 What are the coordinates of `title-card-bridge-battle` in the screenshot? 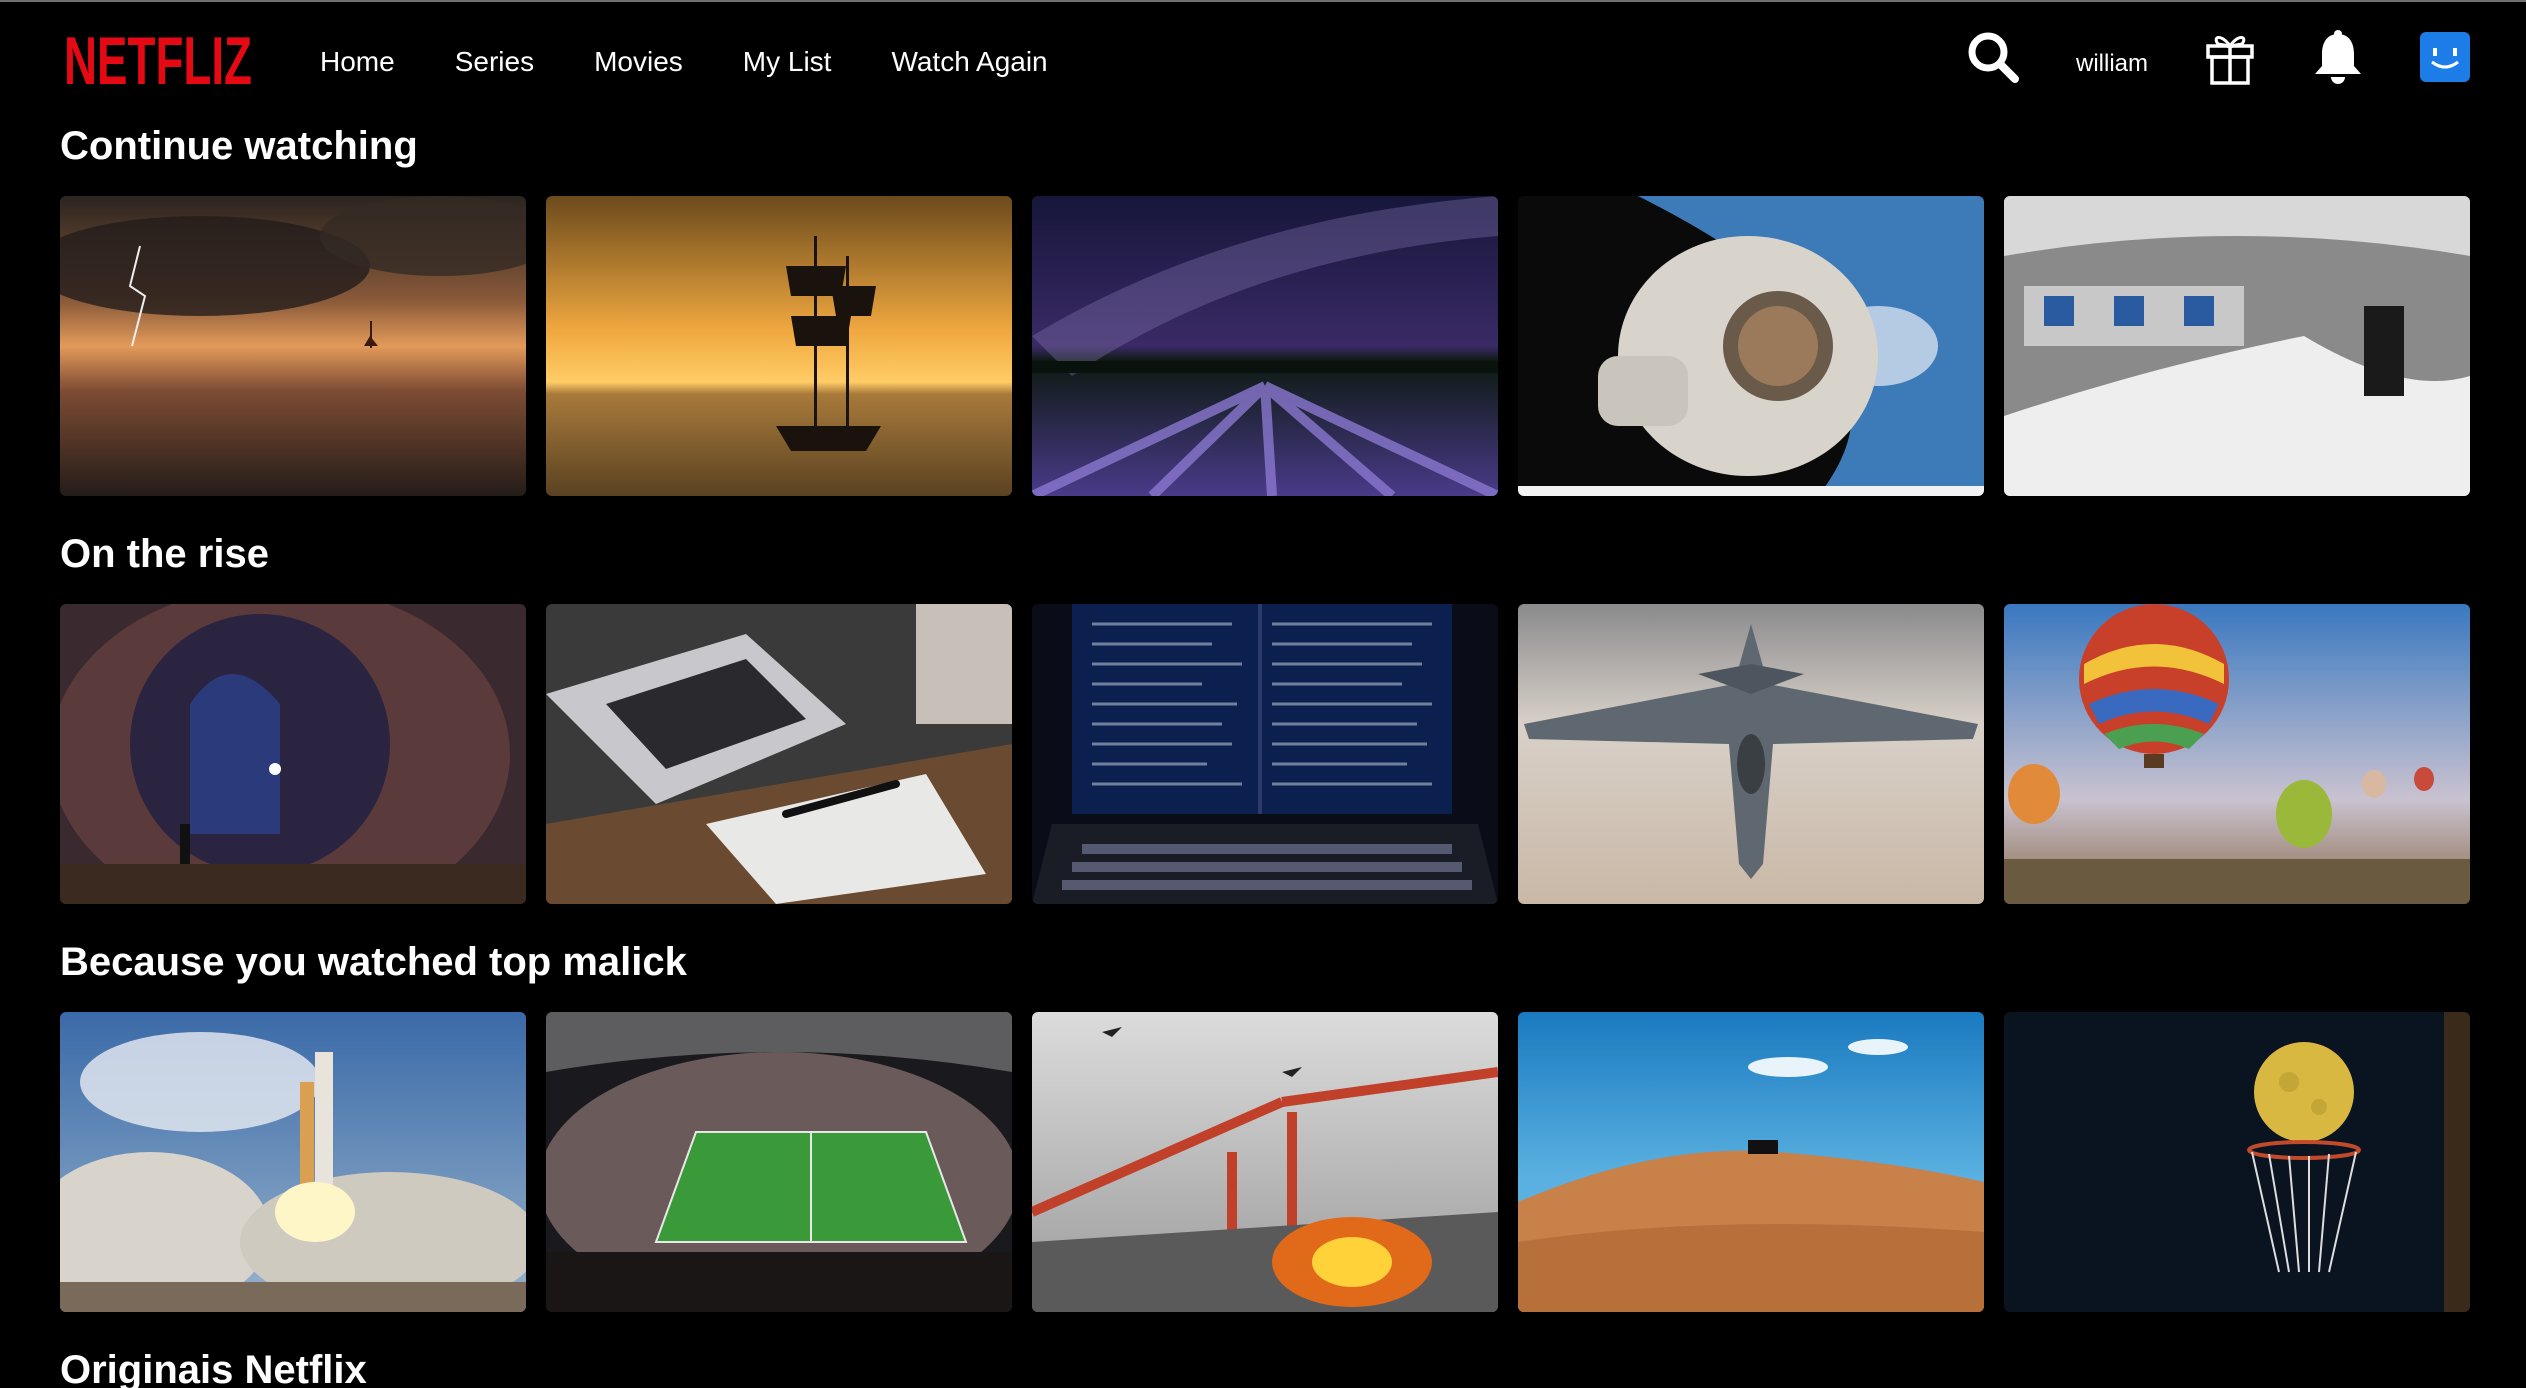 It's located at (1265, 1162).